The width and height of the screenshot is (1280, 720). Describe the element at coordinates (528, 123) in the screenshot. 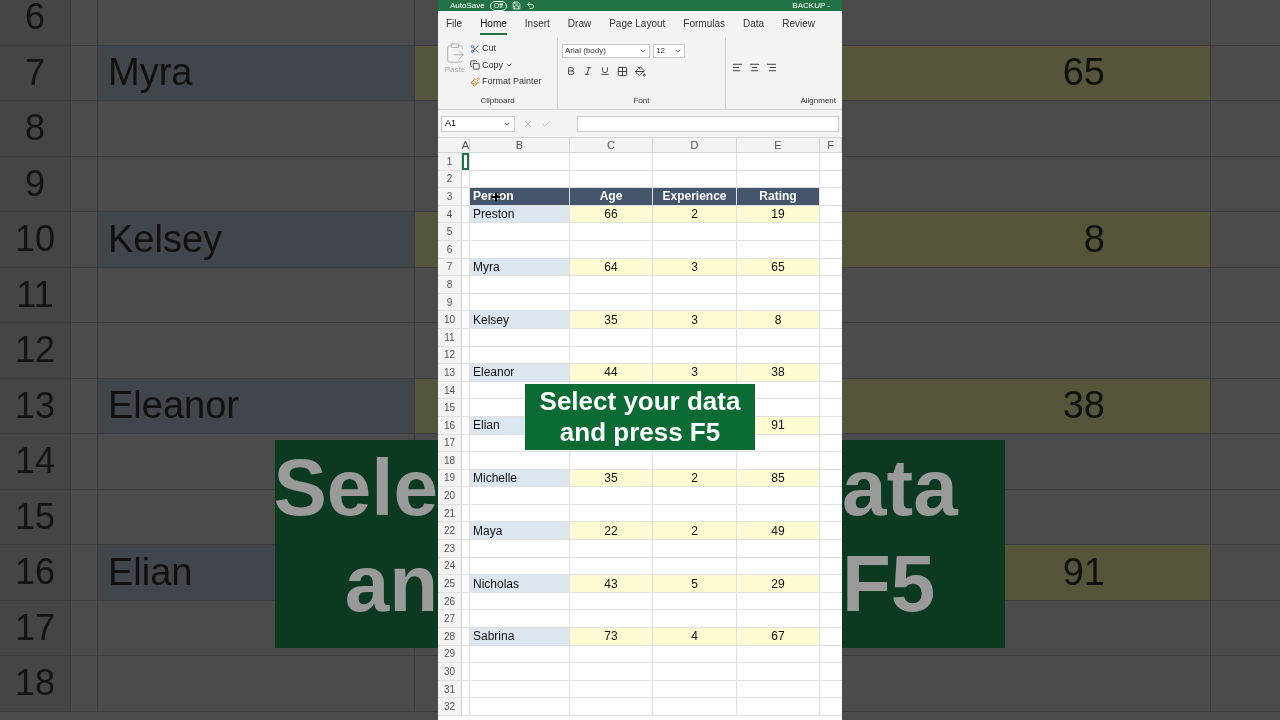

I see `cancel-icon` at that location.